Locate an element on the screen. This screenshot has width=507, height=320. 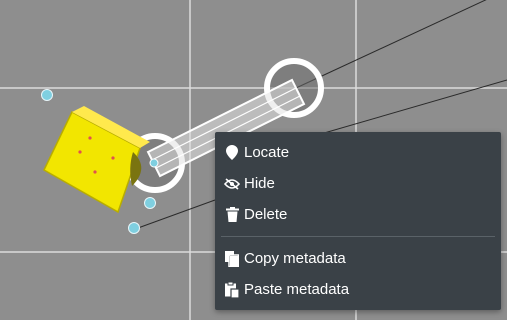
menu-item-paste-metadata: Paste metadata is located at coordinates (358, 289).